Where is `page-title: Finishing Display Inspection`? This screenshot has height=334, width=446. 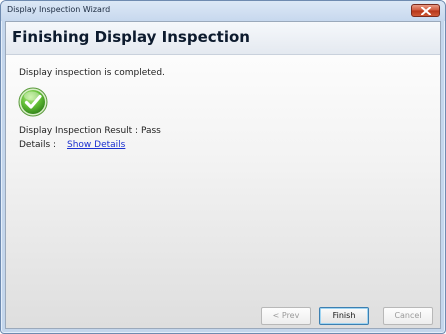
page-title: Finishing Display Inspection is located at coordinates (131, 37).